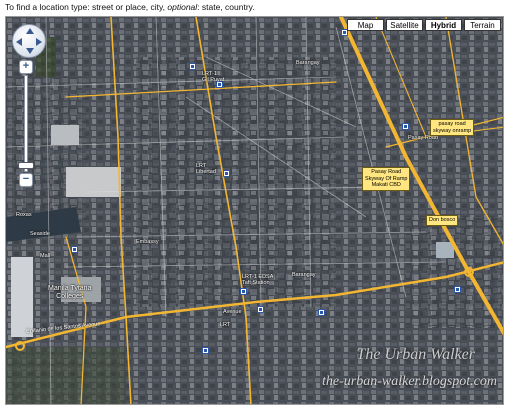 The height and width of the screenshot is (405, 512). Describe the element at coordinates (30, 51) in the screenshot. I see `pan-down-icon` at that location.